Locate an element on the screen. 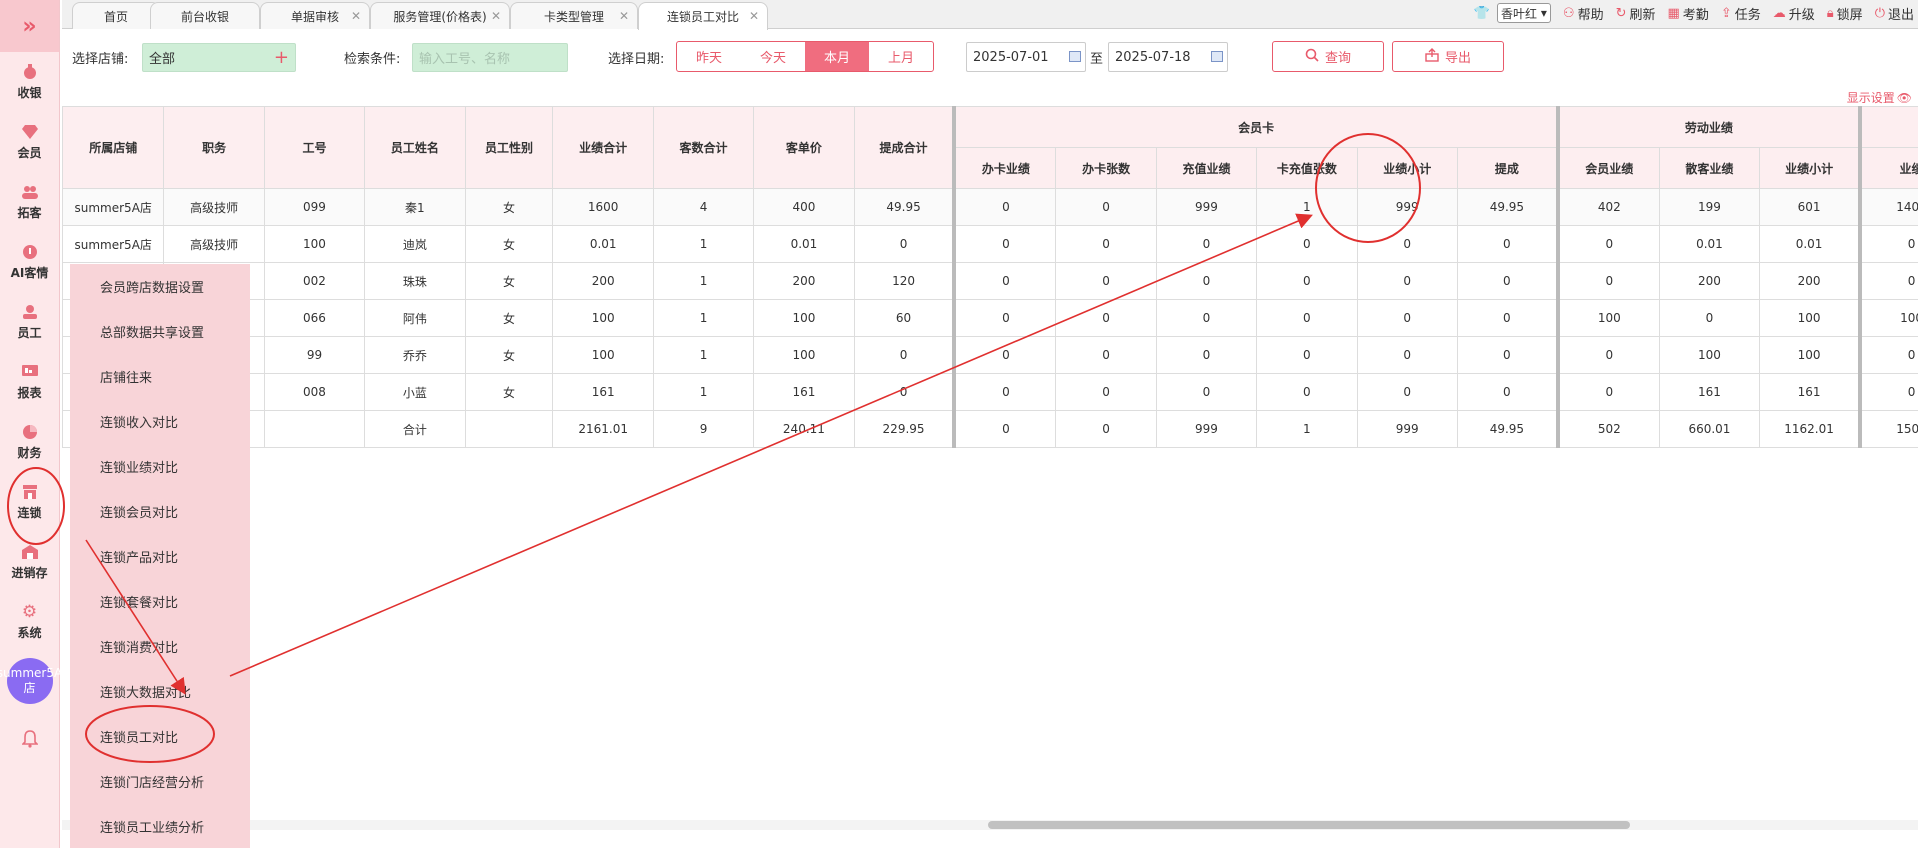  logout-button: ⏻ 退出 is located at coordinates (1894, 13).